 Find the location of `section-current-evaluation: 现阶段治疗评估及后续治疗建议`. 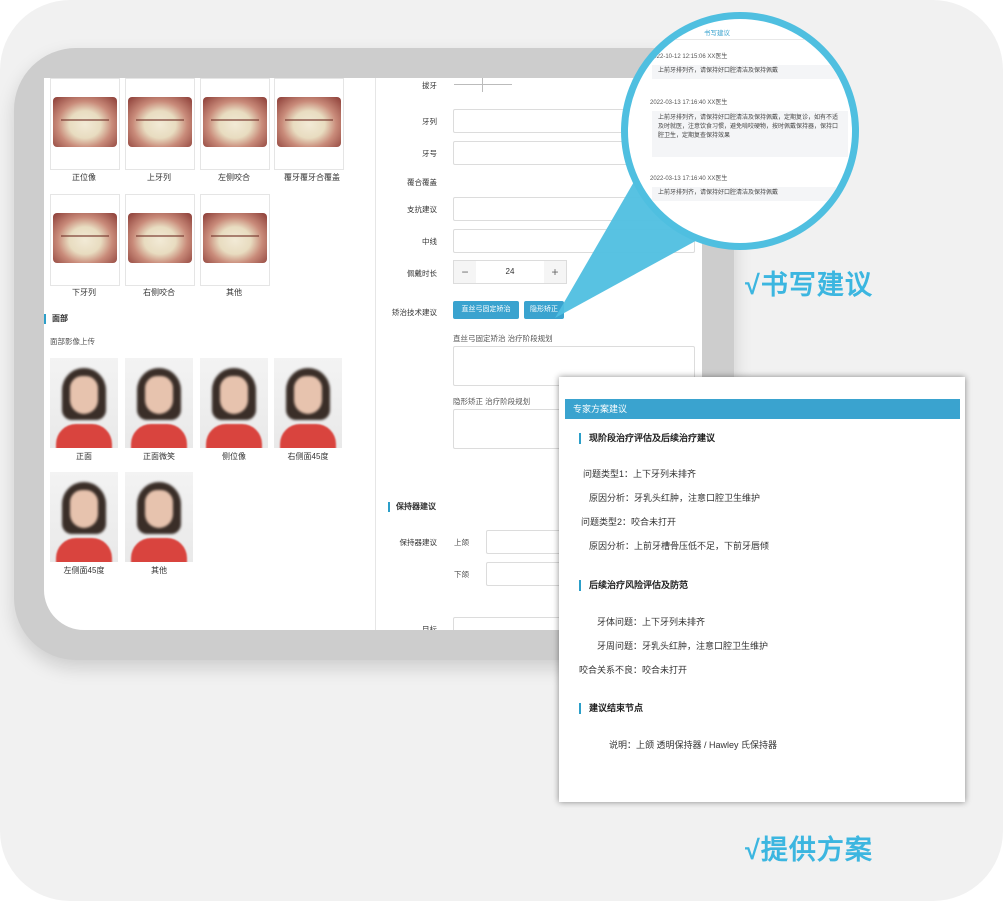

section-current-evaluation: 现阶段治疗评估及后续治疗建议 is located at coordinates (647, 438).